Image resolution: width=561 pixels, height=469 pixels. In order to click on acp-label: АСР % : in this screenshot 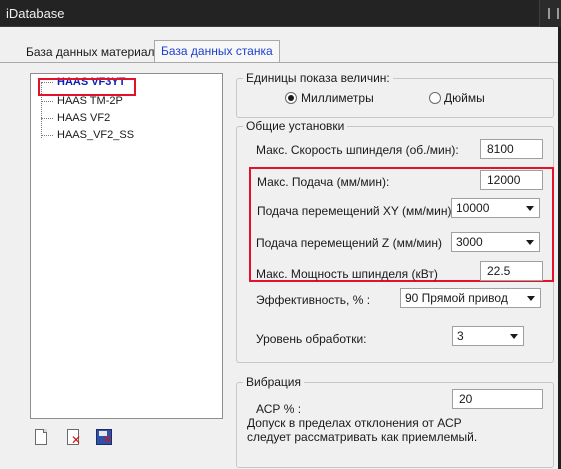, I will do `click(279, 409)`.